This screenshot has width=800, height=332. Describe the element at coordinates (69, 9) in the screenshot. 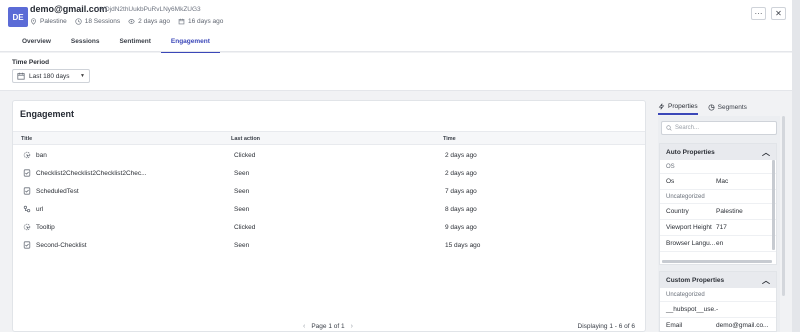

I see `user-email: demo@gmail.com` at that location.